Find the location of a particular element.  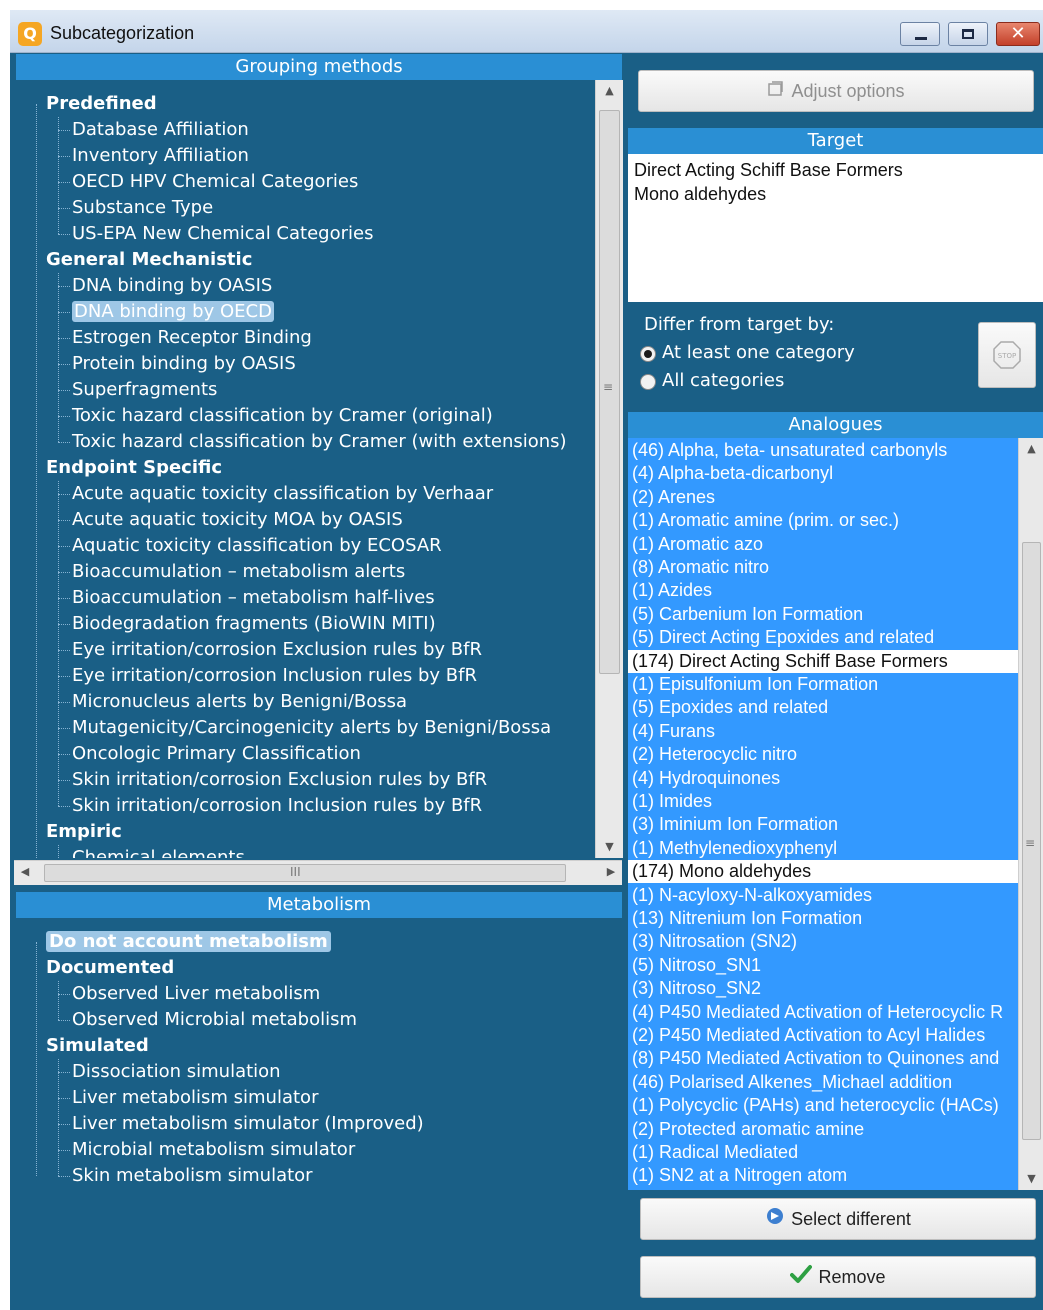

tree-item: Biodegradation fragments (BioWIN MITI) is located at coordinates (254, 624).